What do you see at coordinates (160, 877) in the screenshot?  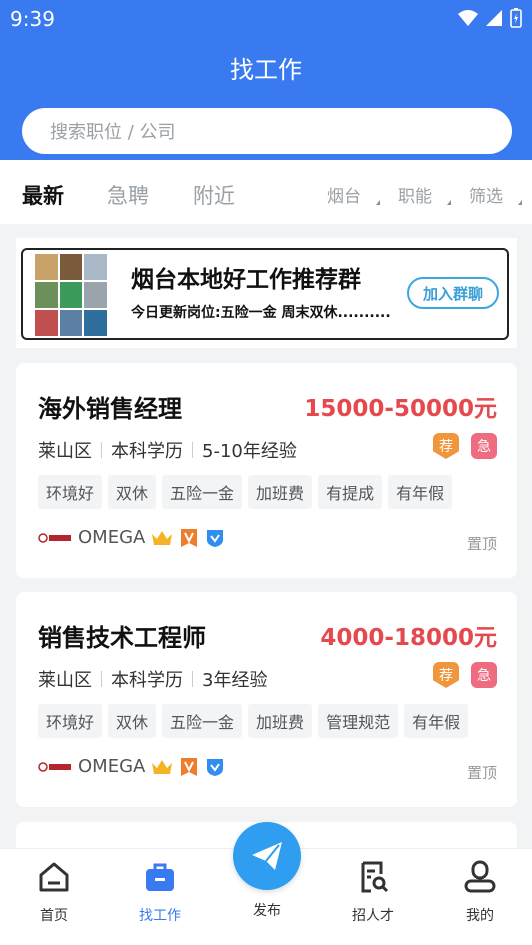 I see `briefcase-icon` at bounding box center [160, 877].